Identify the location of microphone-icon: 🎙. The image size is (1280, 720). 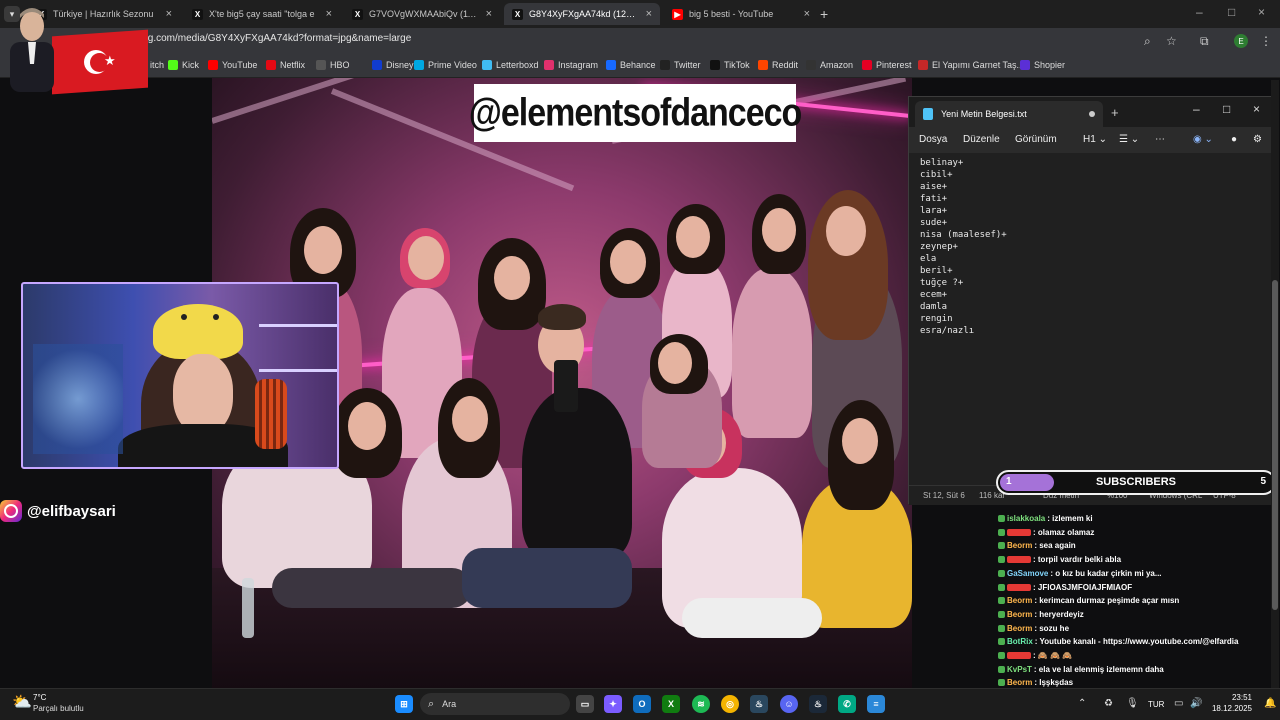
(1132, 703).